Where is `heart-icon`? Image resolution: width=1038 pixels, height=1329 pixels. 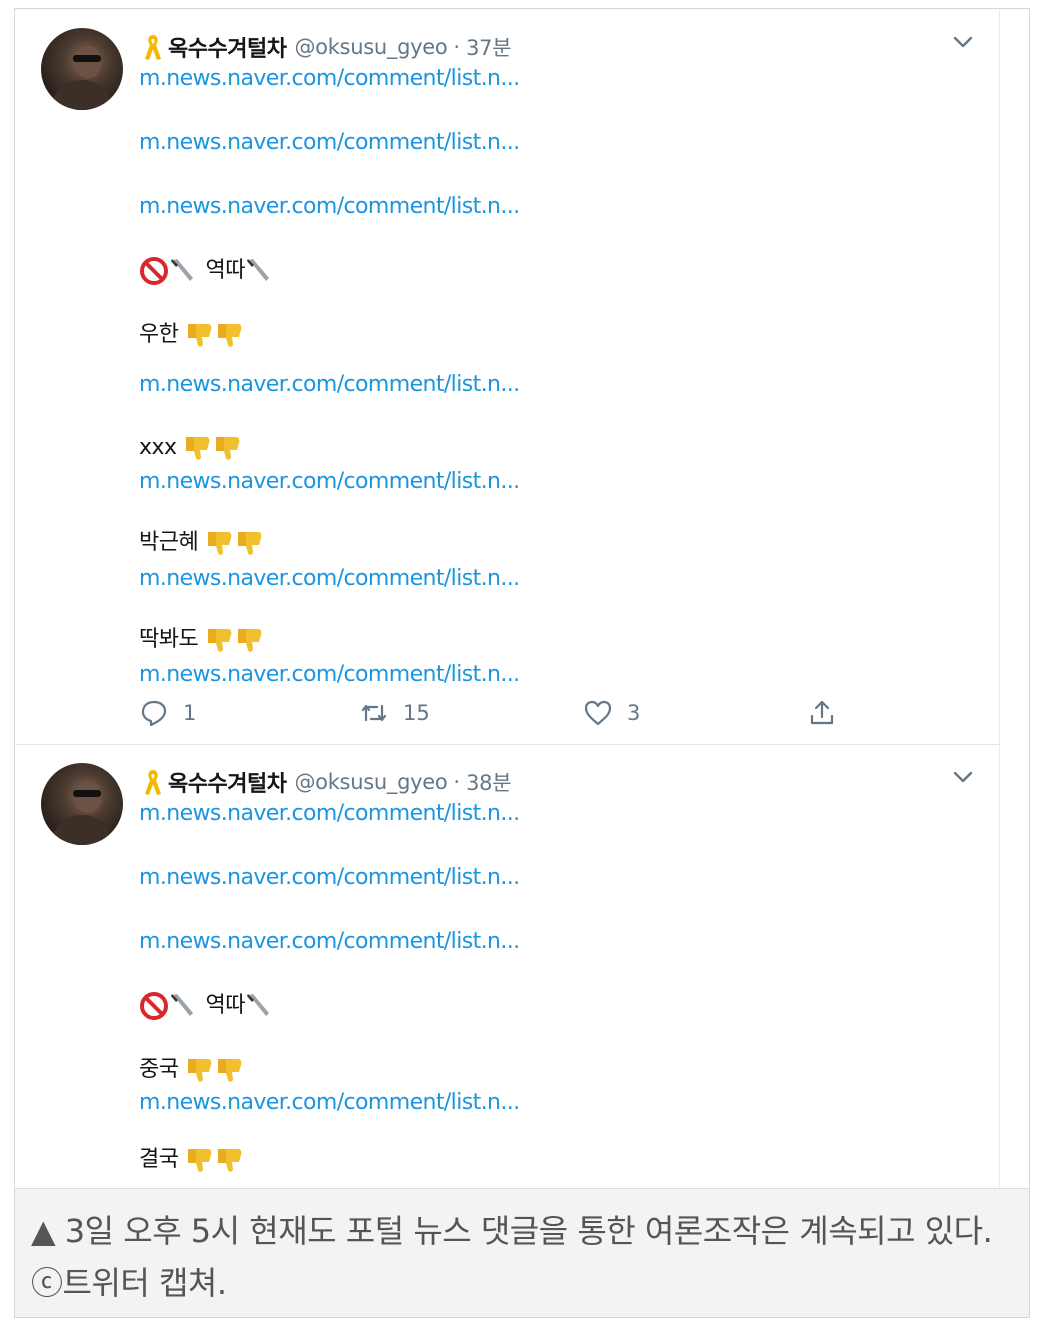 heart-icon is located at coordinates (598, 713).